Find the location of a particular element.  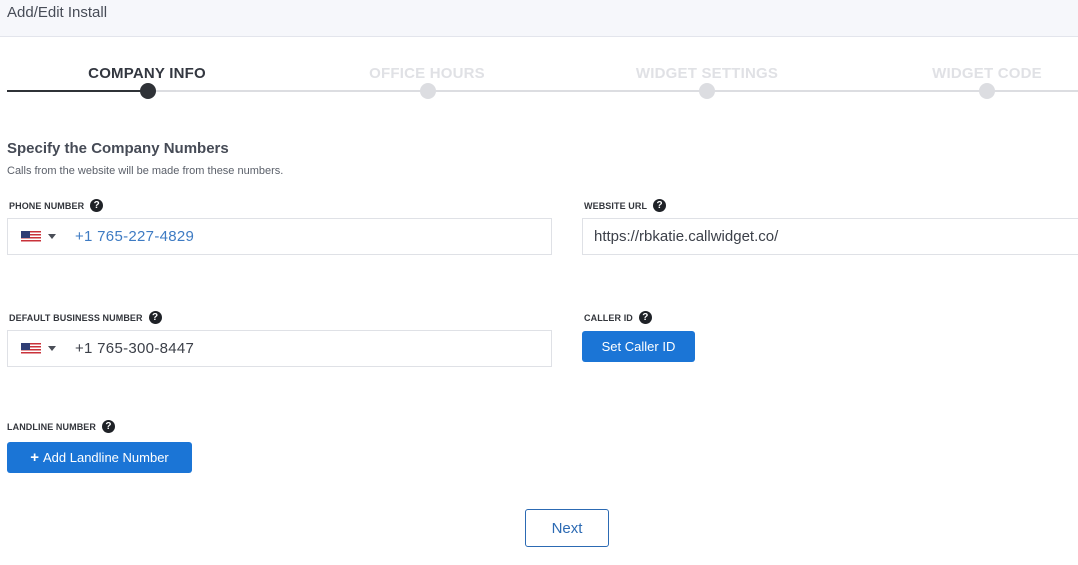

default-business-number-label: DEFAULT BUSINESS NUMBER ? is located at coordinates (85, 317).